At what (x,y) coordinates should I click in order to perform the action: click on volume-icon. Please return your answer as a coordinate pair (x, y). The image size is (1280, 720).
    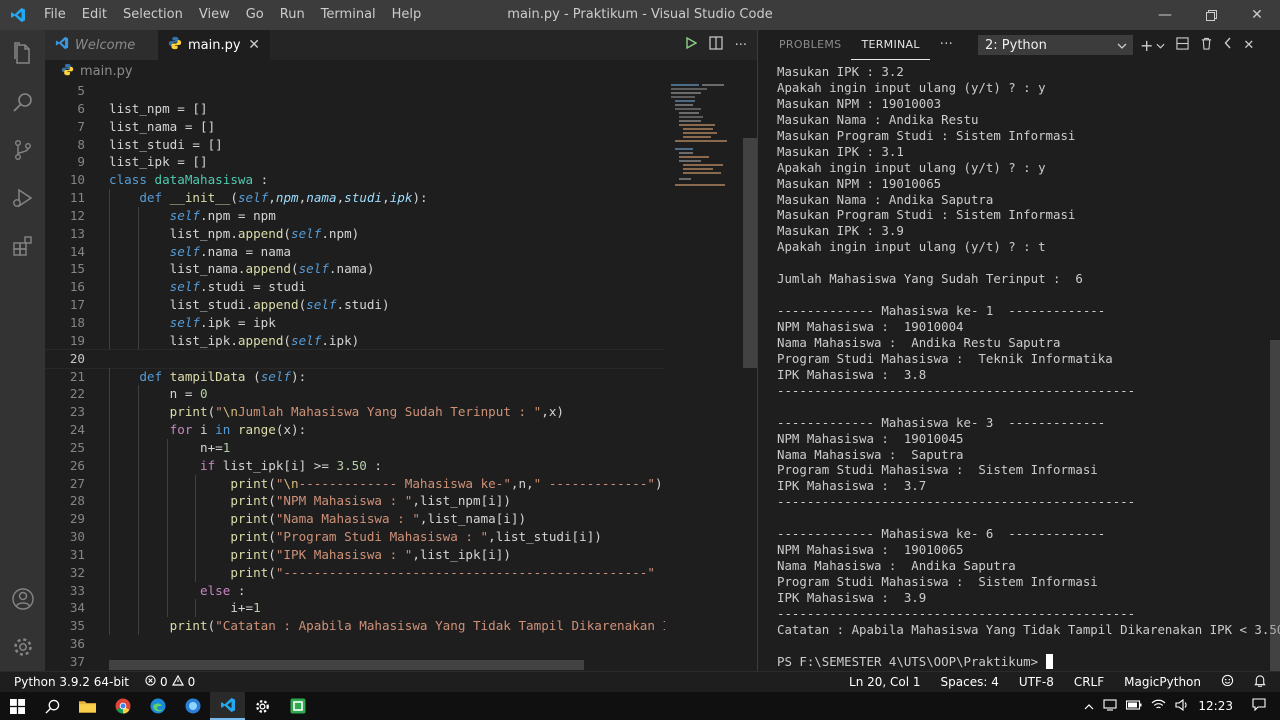
    Looking at the image, I should click on (1182, 706).